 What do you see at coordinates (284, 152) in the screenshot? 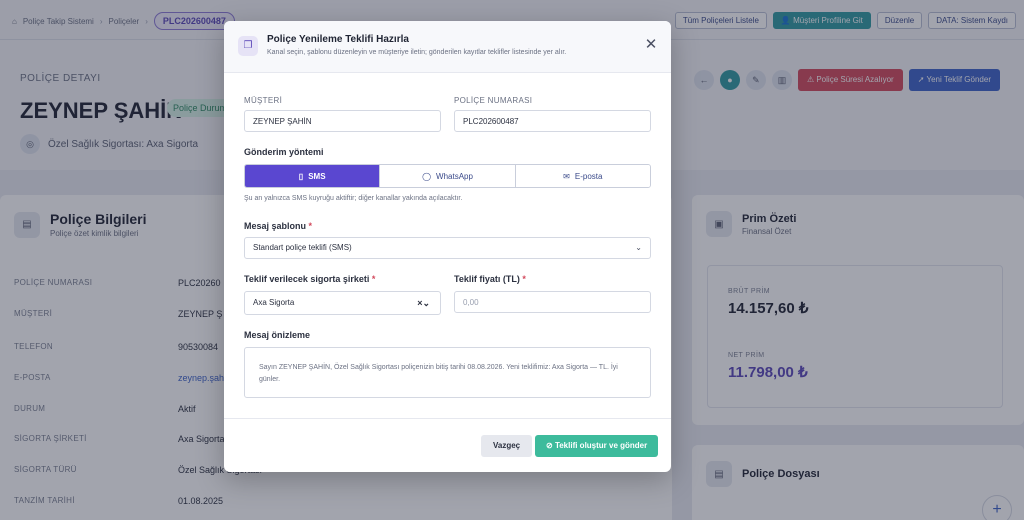
I see `send-method-label: Gönderim yöntemi` at bounding box center [284, 152].